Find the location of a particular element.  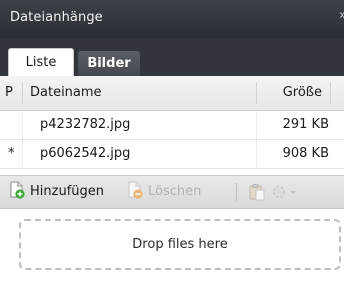

table-row: p4232782.jpg 291 KB is located at coordinates (172, 125).